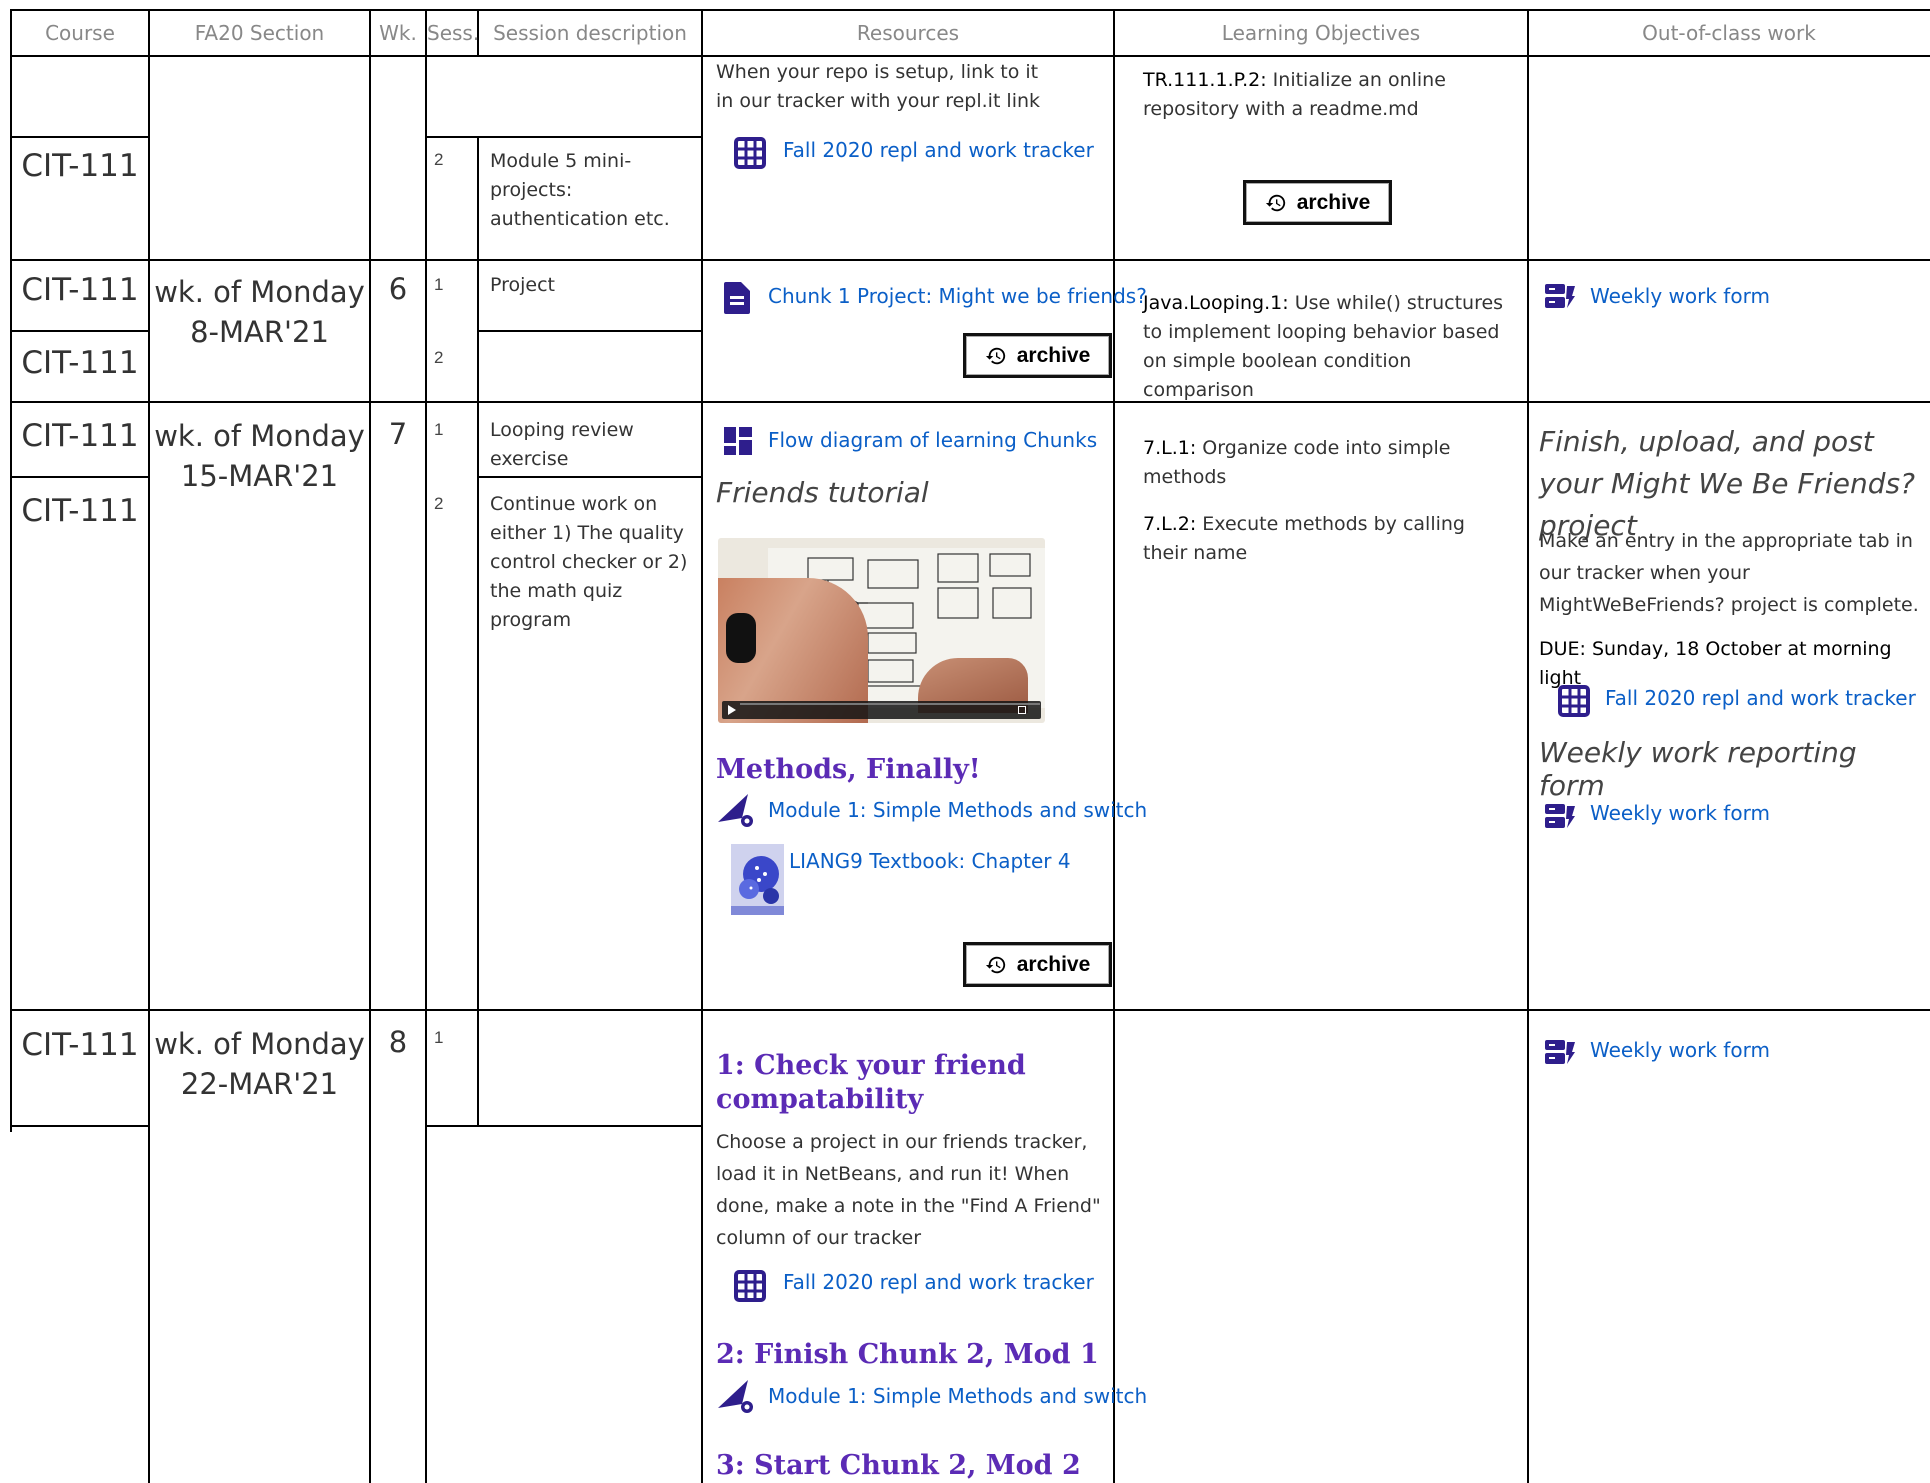  I want to click on header-description: Session description, so click(590, 33).